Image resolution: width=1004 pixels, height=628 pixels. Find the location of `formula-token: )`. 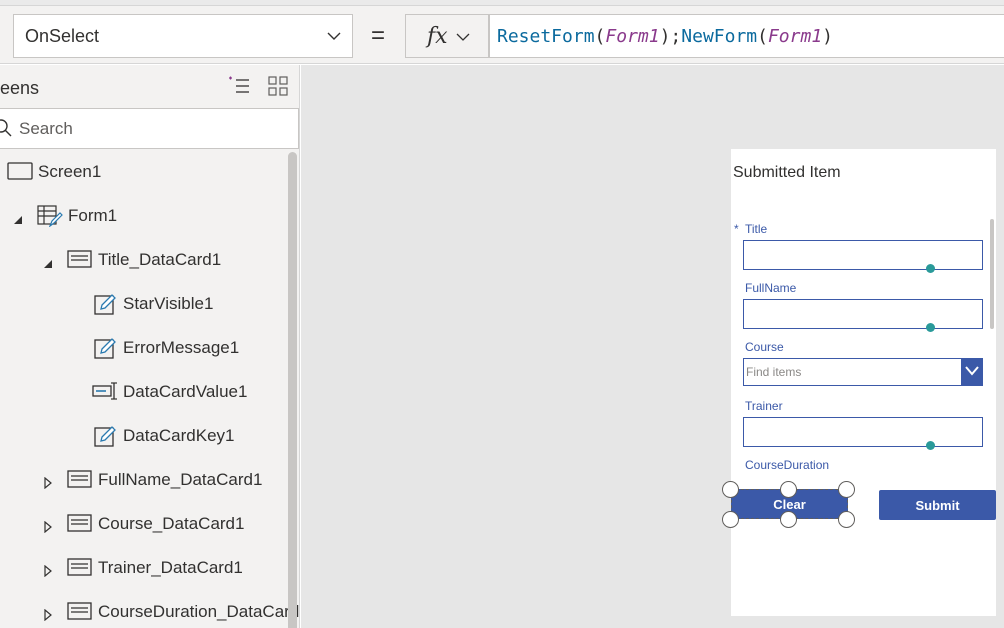

formula-token: ) is located at coordinates (827, 36).